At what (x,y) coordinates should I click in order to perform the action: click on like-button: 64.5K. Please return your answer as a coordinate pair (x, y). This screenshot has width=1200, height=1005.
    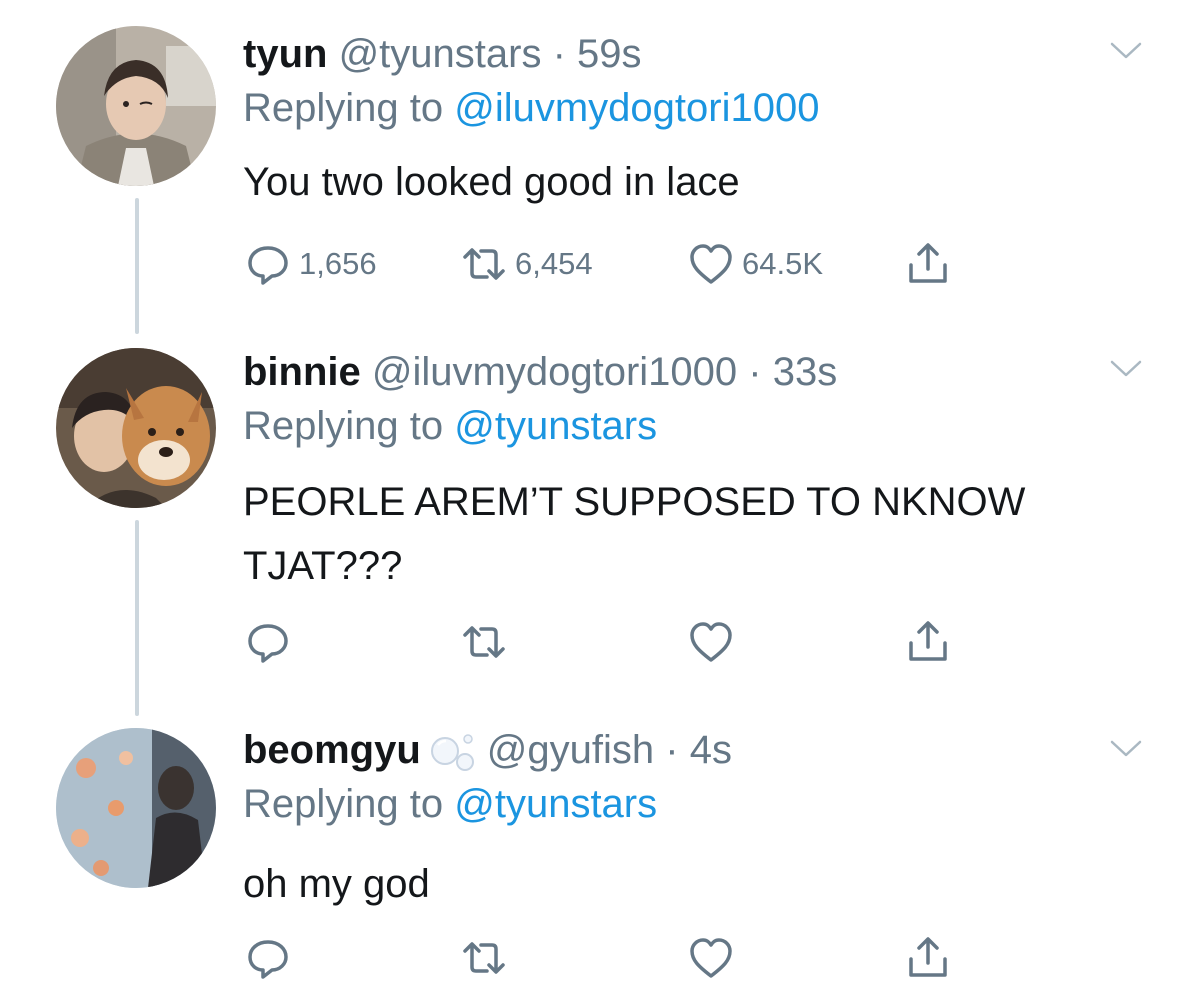
    Looking at the image, I should click on (755, 264).